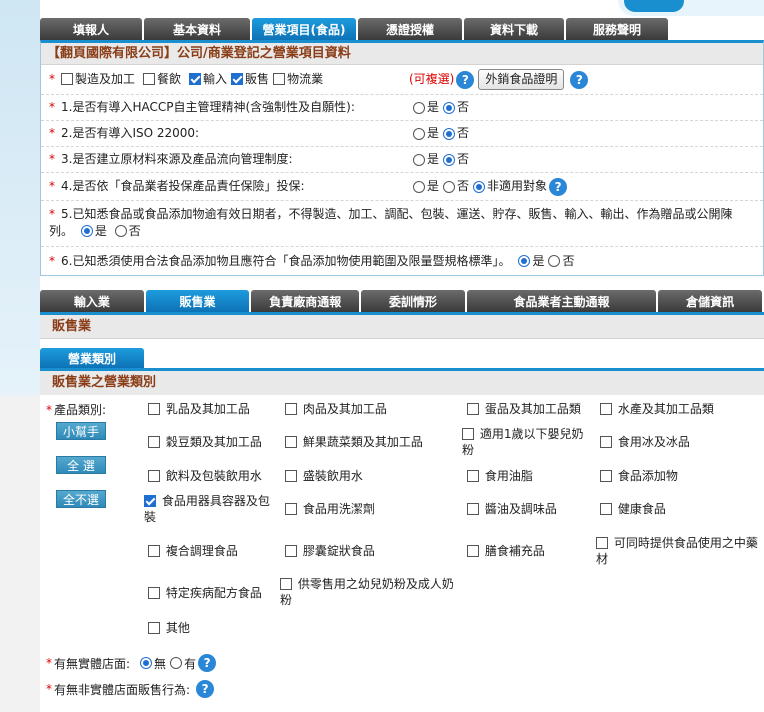 Image resolution: width=764 pixels, height=712 pixels. I want to click on radio-none, so click(146, 663).